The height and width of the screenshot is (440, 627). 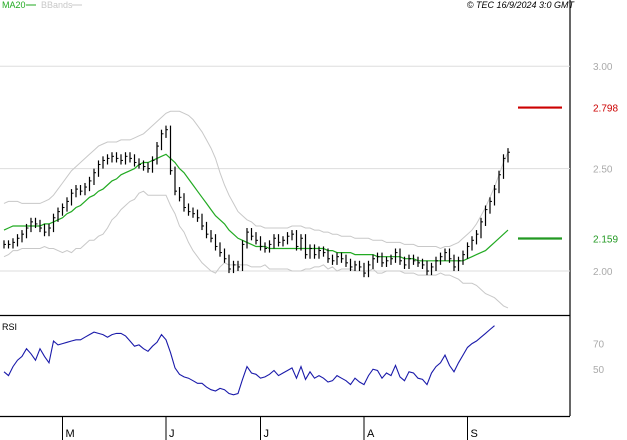 What do you see at coordinates (371, 434) in the screenshot?
I see `month-tick-label: A` at bounding box center [371, 434].